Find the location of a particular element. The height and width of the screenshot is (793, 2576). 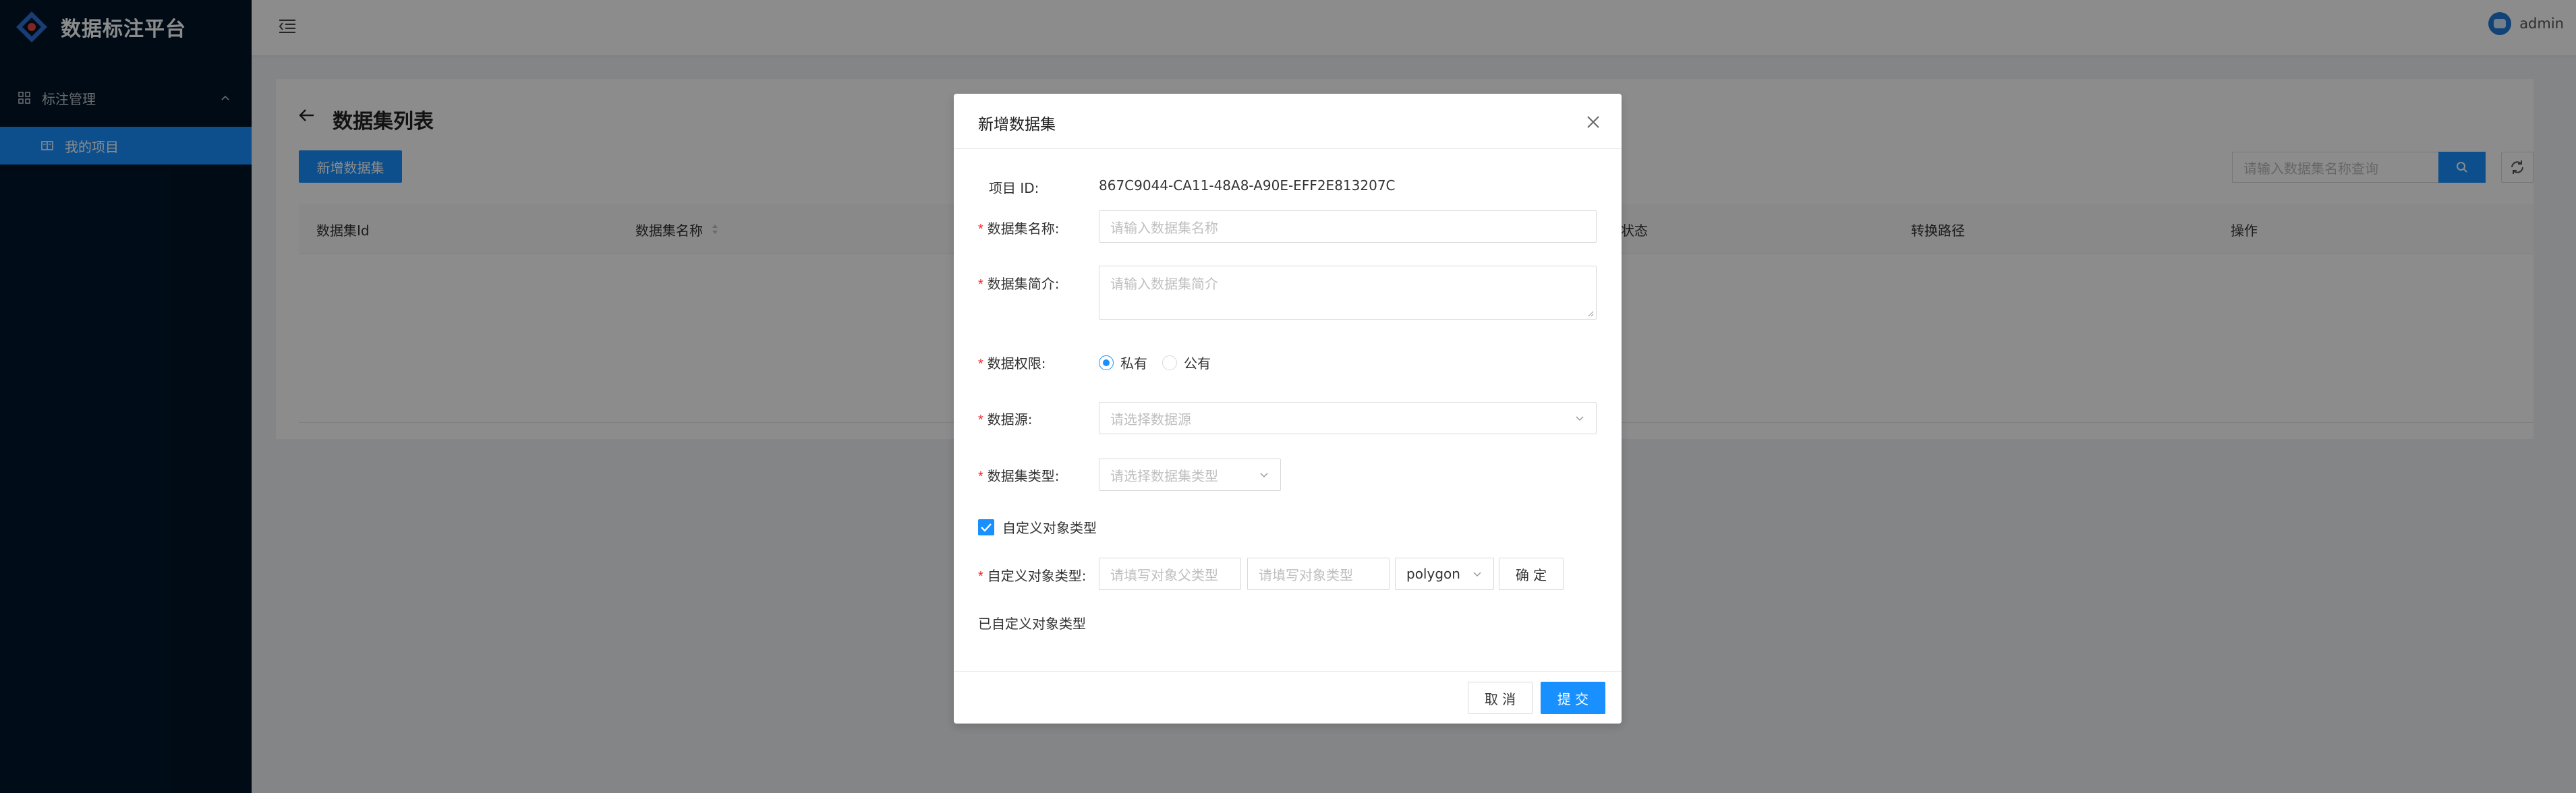

radio-public-label: 公有 is located at coordinates (1197, 363).